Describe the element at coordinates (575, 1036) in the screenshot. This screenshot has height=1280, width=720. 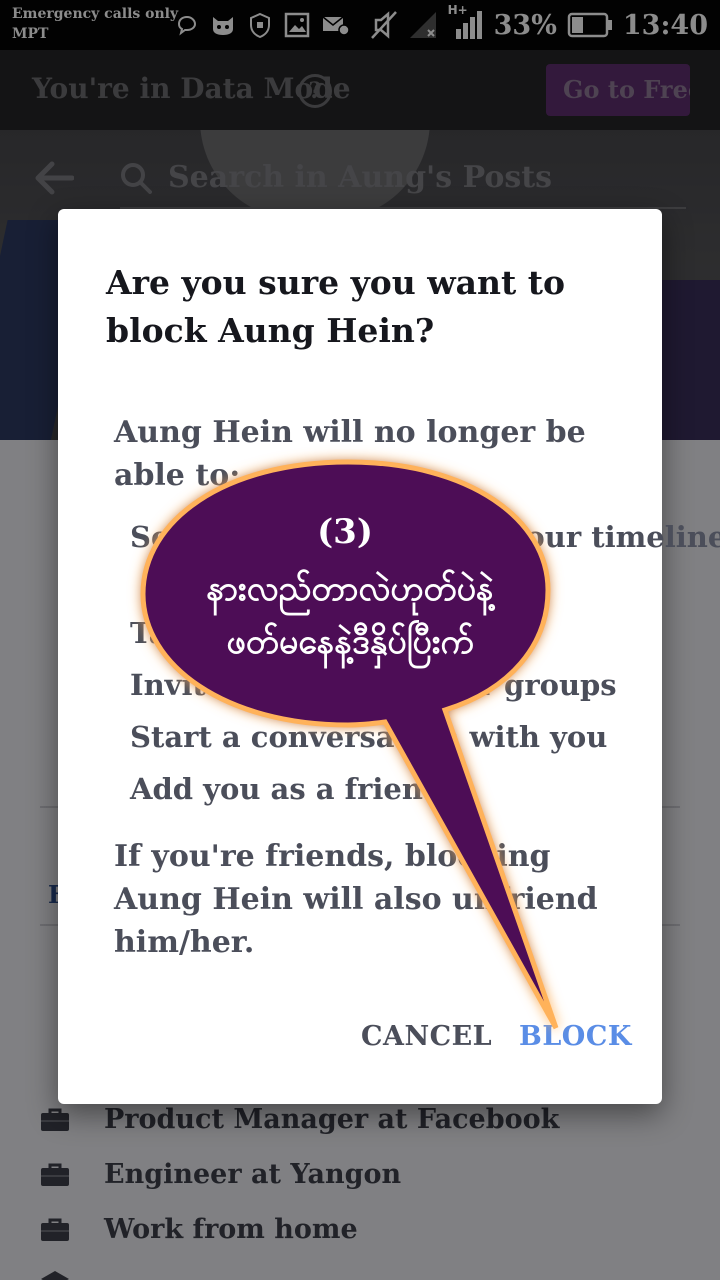
I see `block-button: BLOCK` at that location.